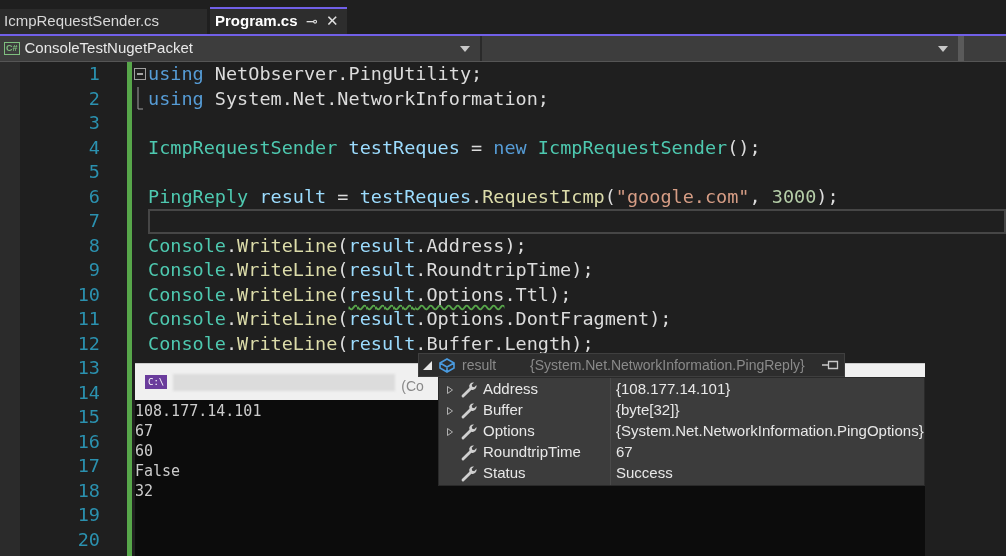 This screenshot has width=1006, height=556. What do you see at coordinates (278, 20) in the screenshot?
I see `editor-tab: Program.cs ⊸ ✕` at bounding box center [278, 20].